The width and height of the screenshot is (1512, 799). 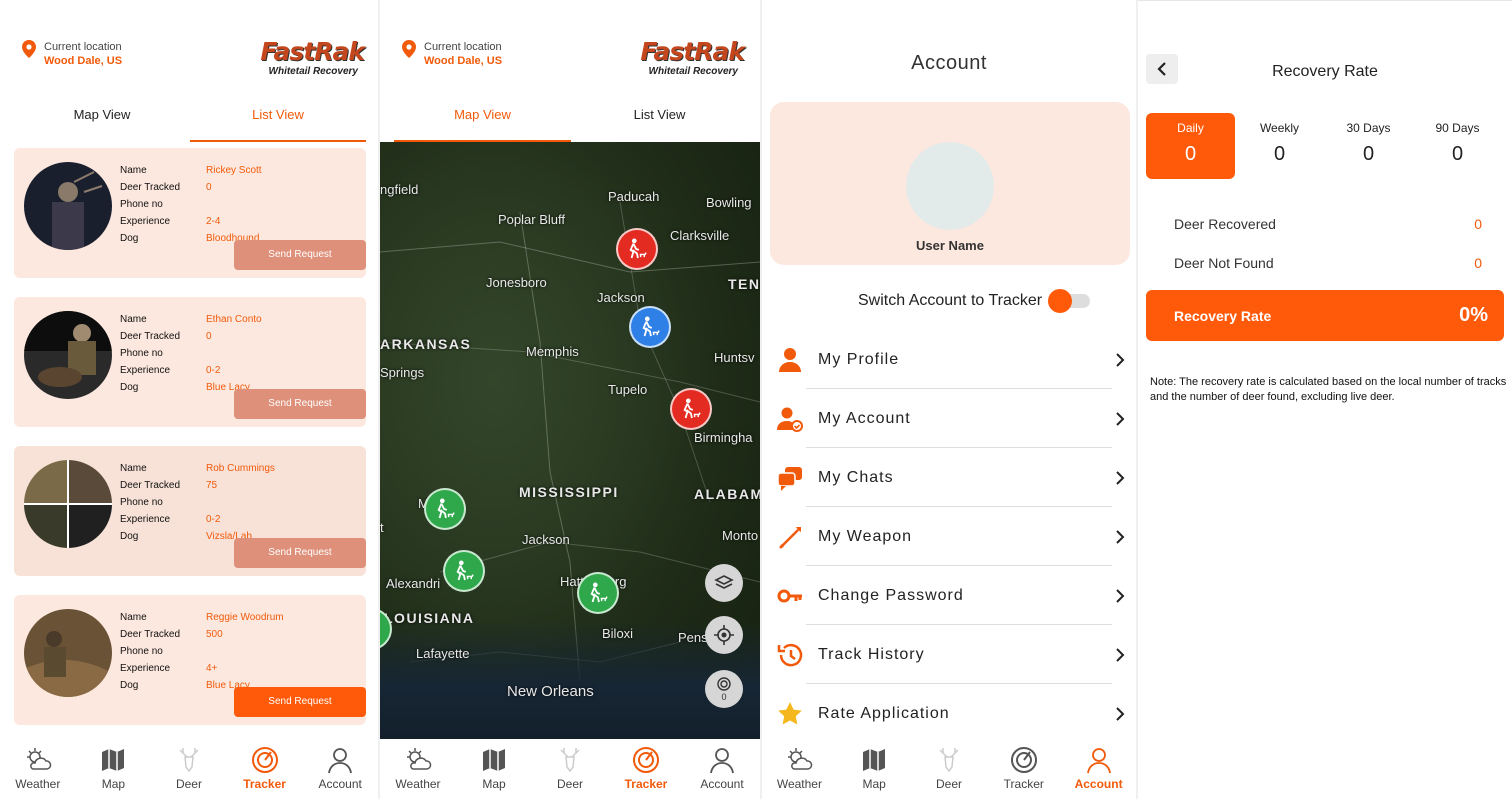 What do you see at coordinates (83, 61) in the screenshot?
I see `location-value: Wood Dale, US` at bounding box center [83, 61].